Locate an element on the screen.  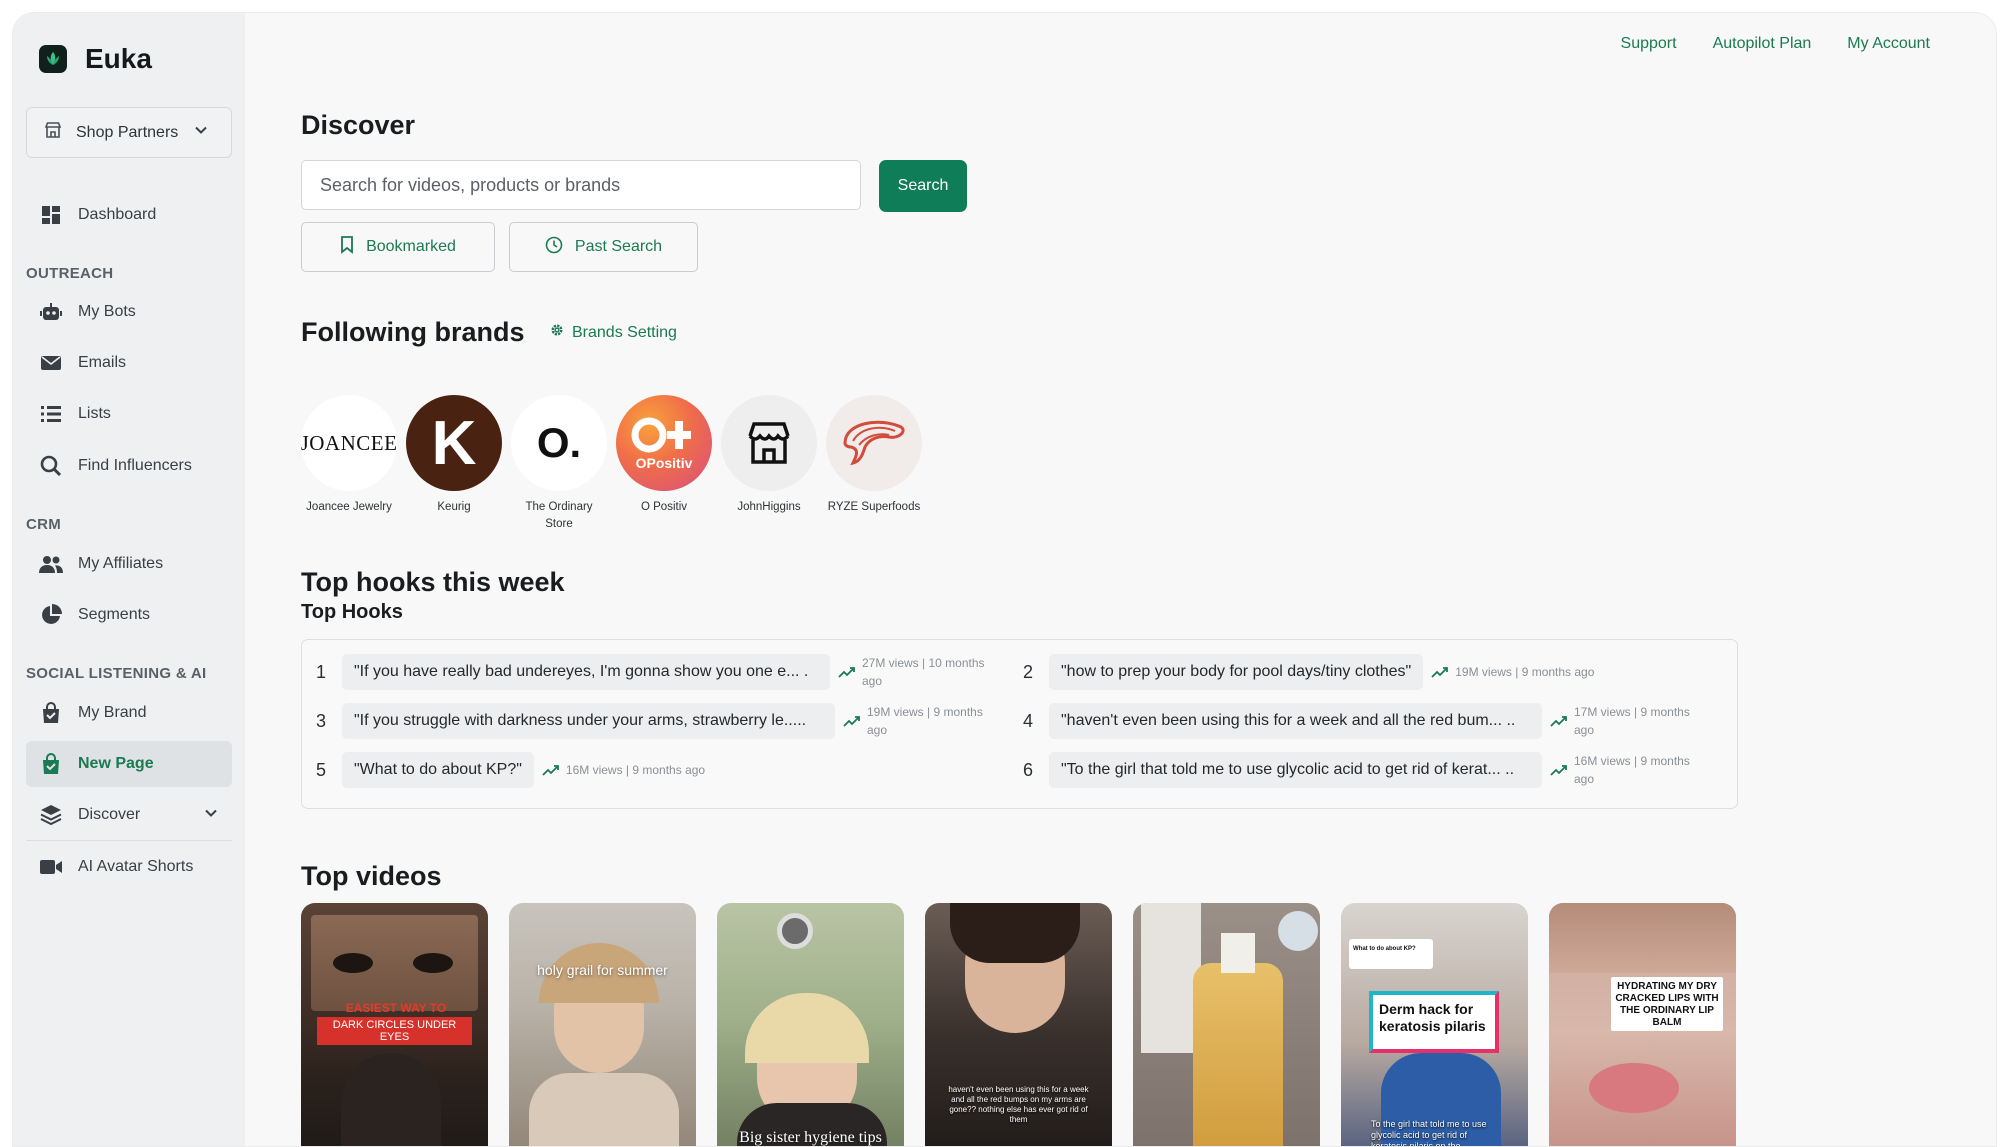
hook-meta: 16M views | 9 months ago is located at coordinates (1629, 770).